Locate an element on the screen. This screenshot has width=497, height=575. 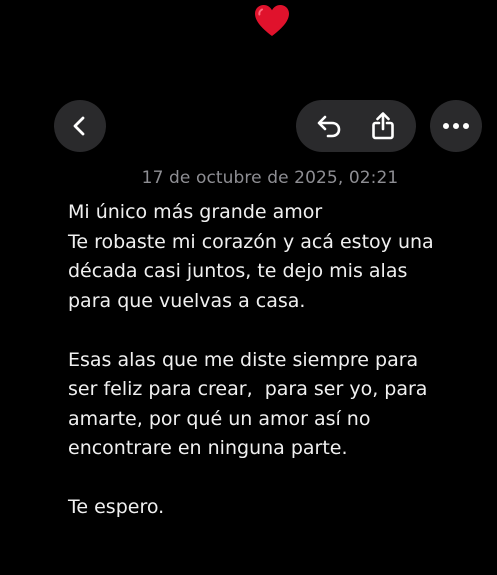
note-line: Te robaste mi corazón y acá estoy una is located at coordinates (251, 241).